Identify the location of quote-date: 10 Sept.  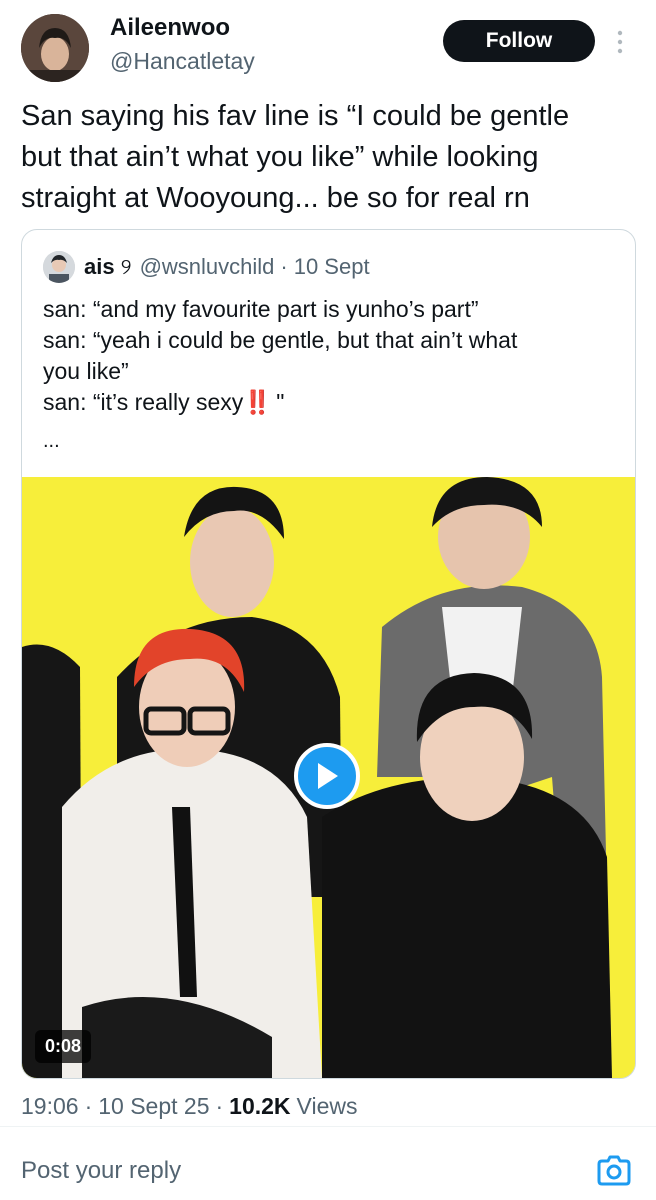
(332, 267).